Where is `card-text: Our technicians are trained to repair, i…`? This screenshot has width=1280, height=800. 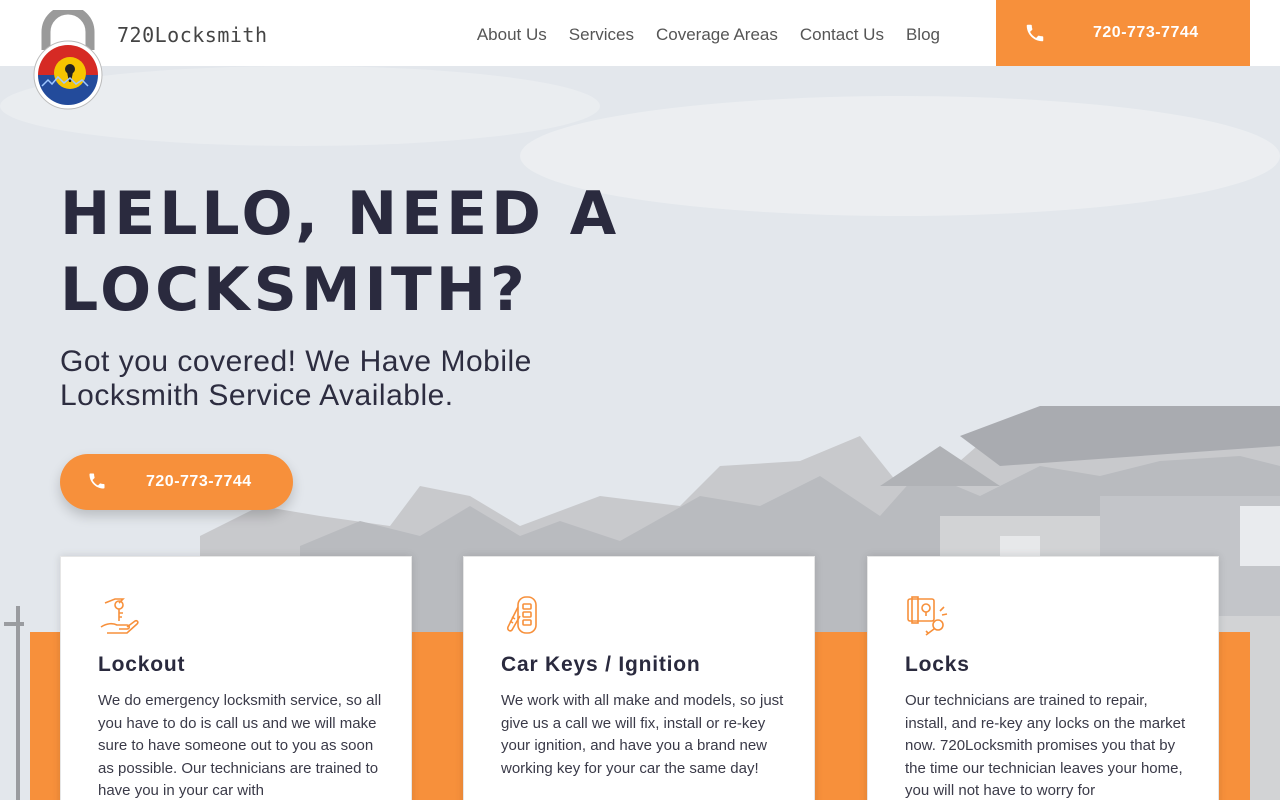 card-text: Our technicians are trained to repair, i… is located at coordinates (1045, 745).